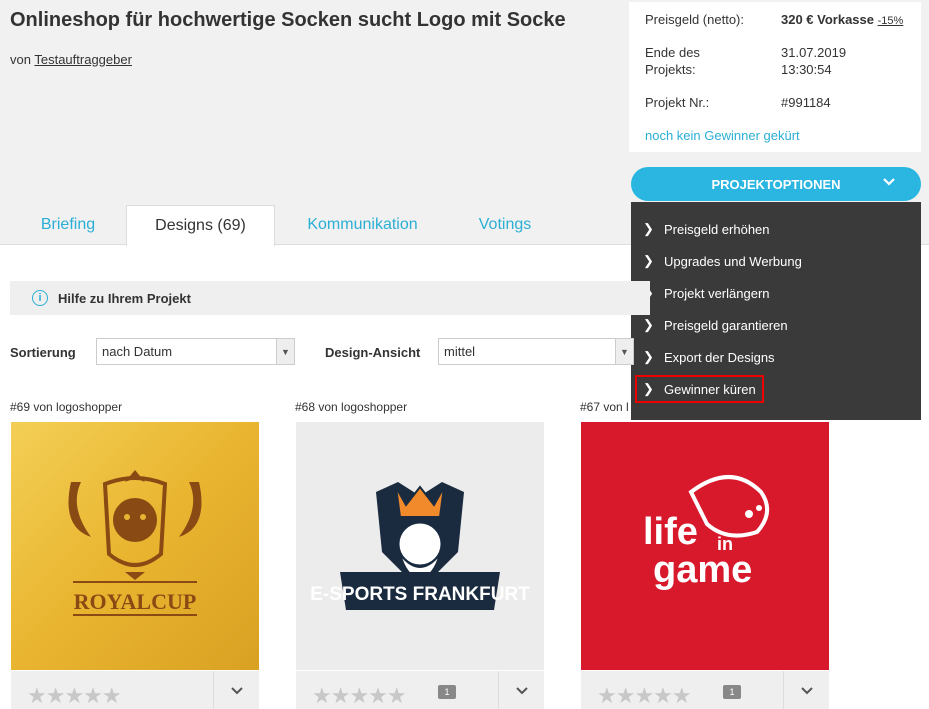 The width and height of the screenshot is (929, 709). I want to click on project-options-label: PROJEKTOPTIONEN, so click(776, 184).